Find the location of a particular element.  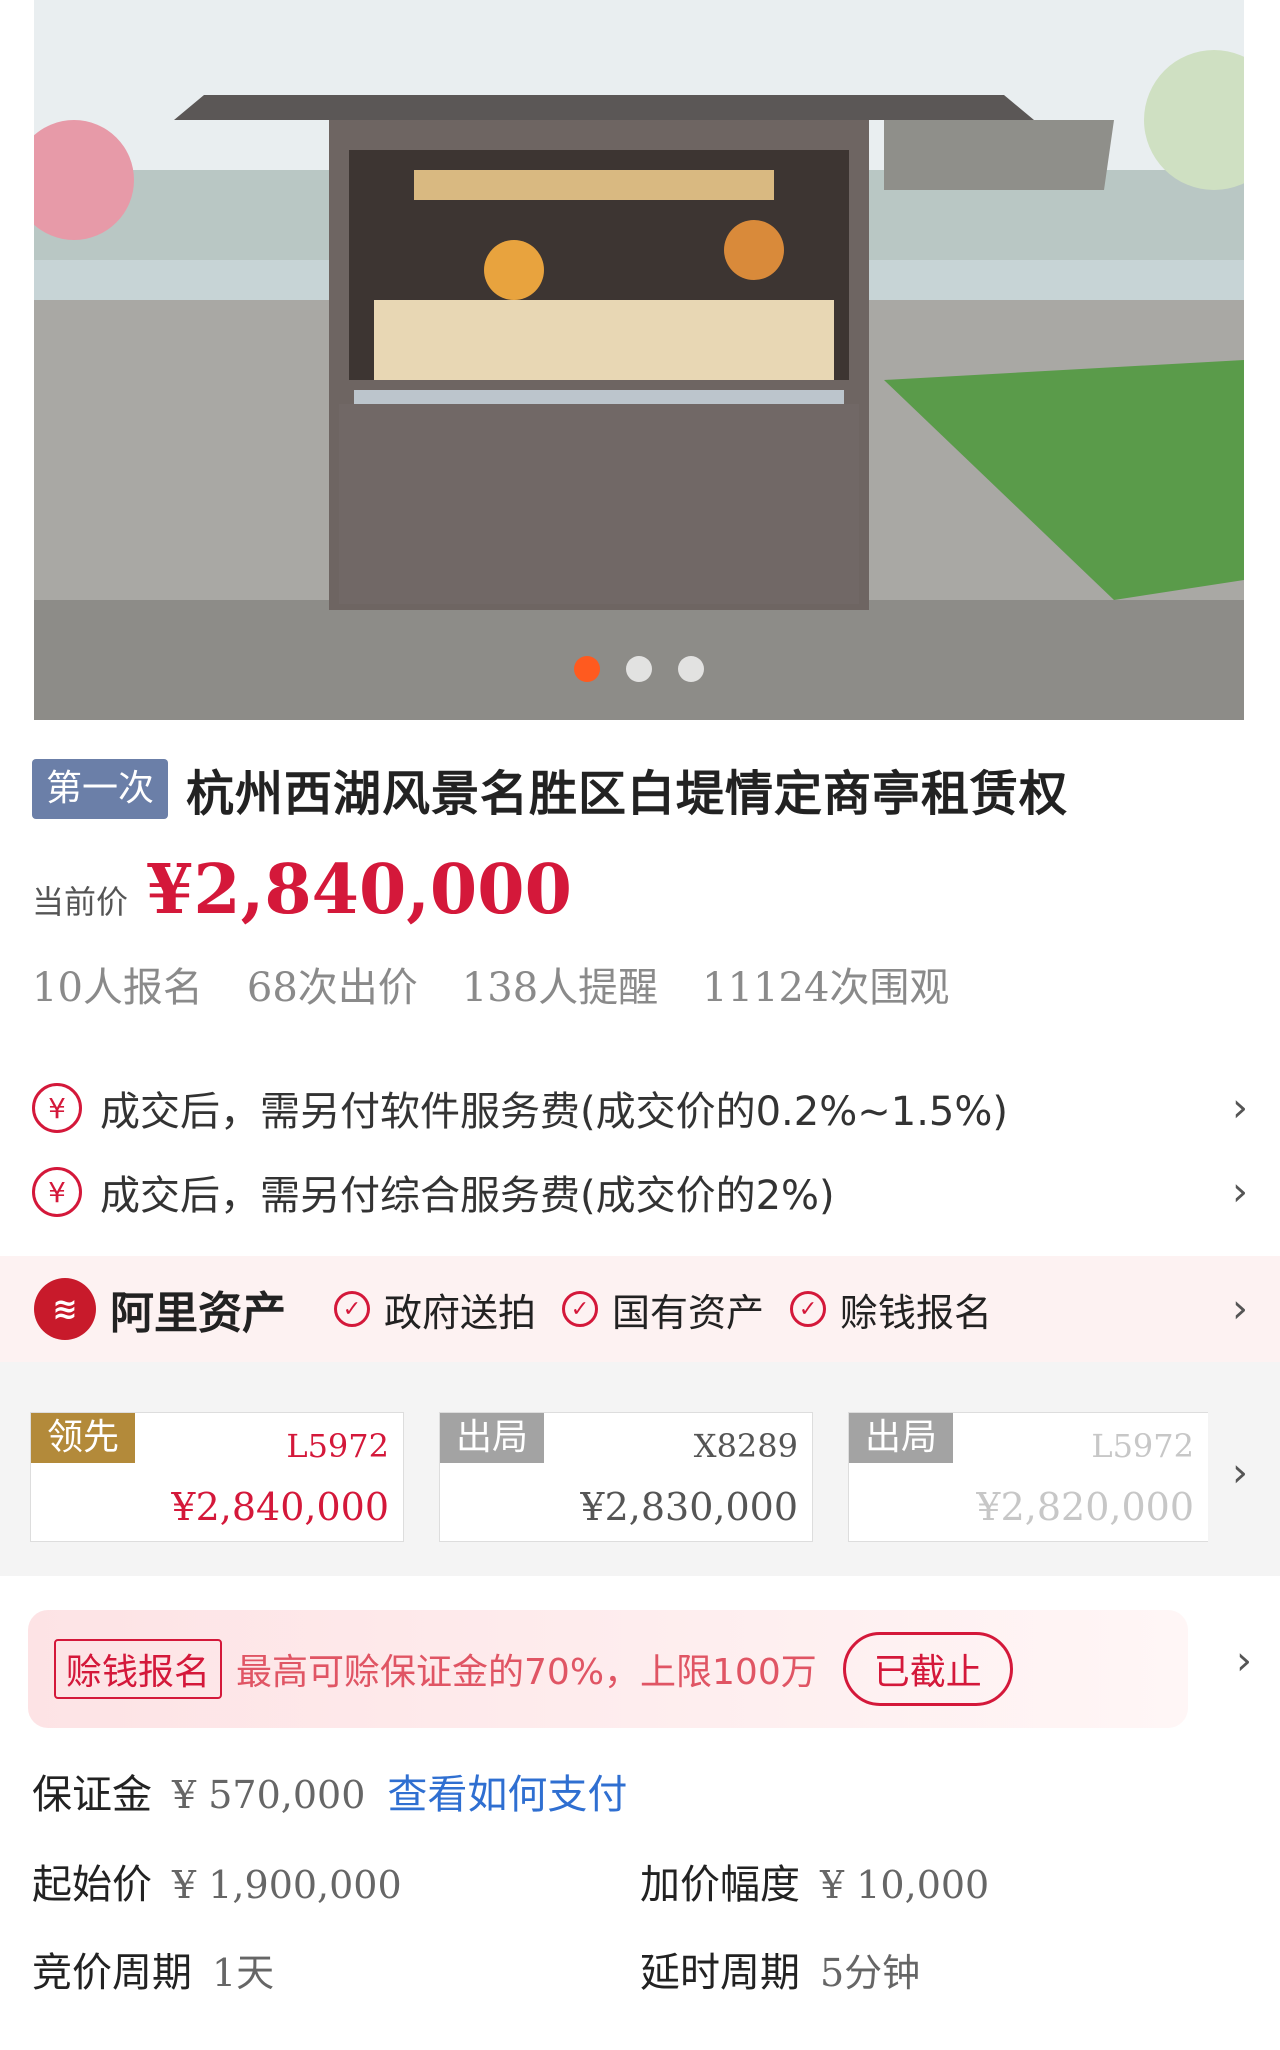

carousel-dots is located at coordinates (639, 669).